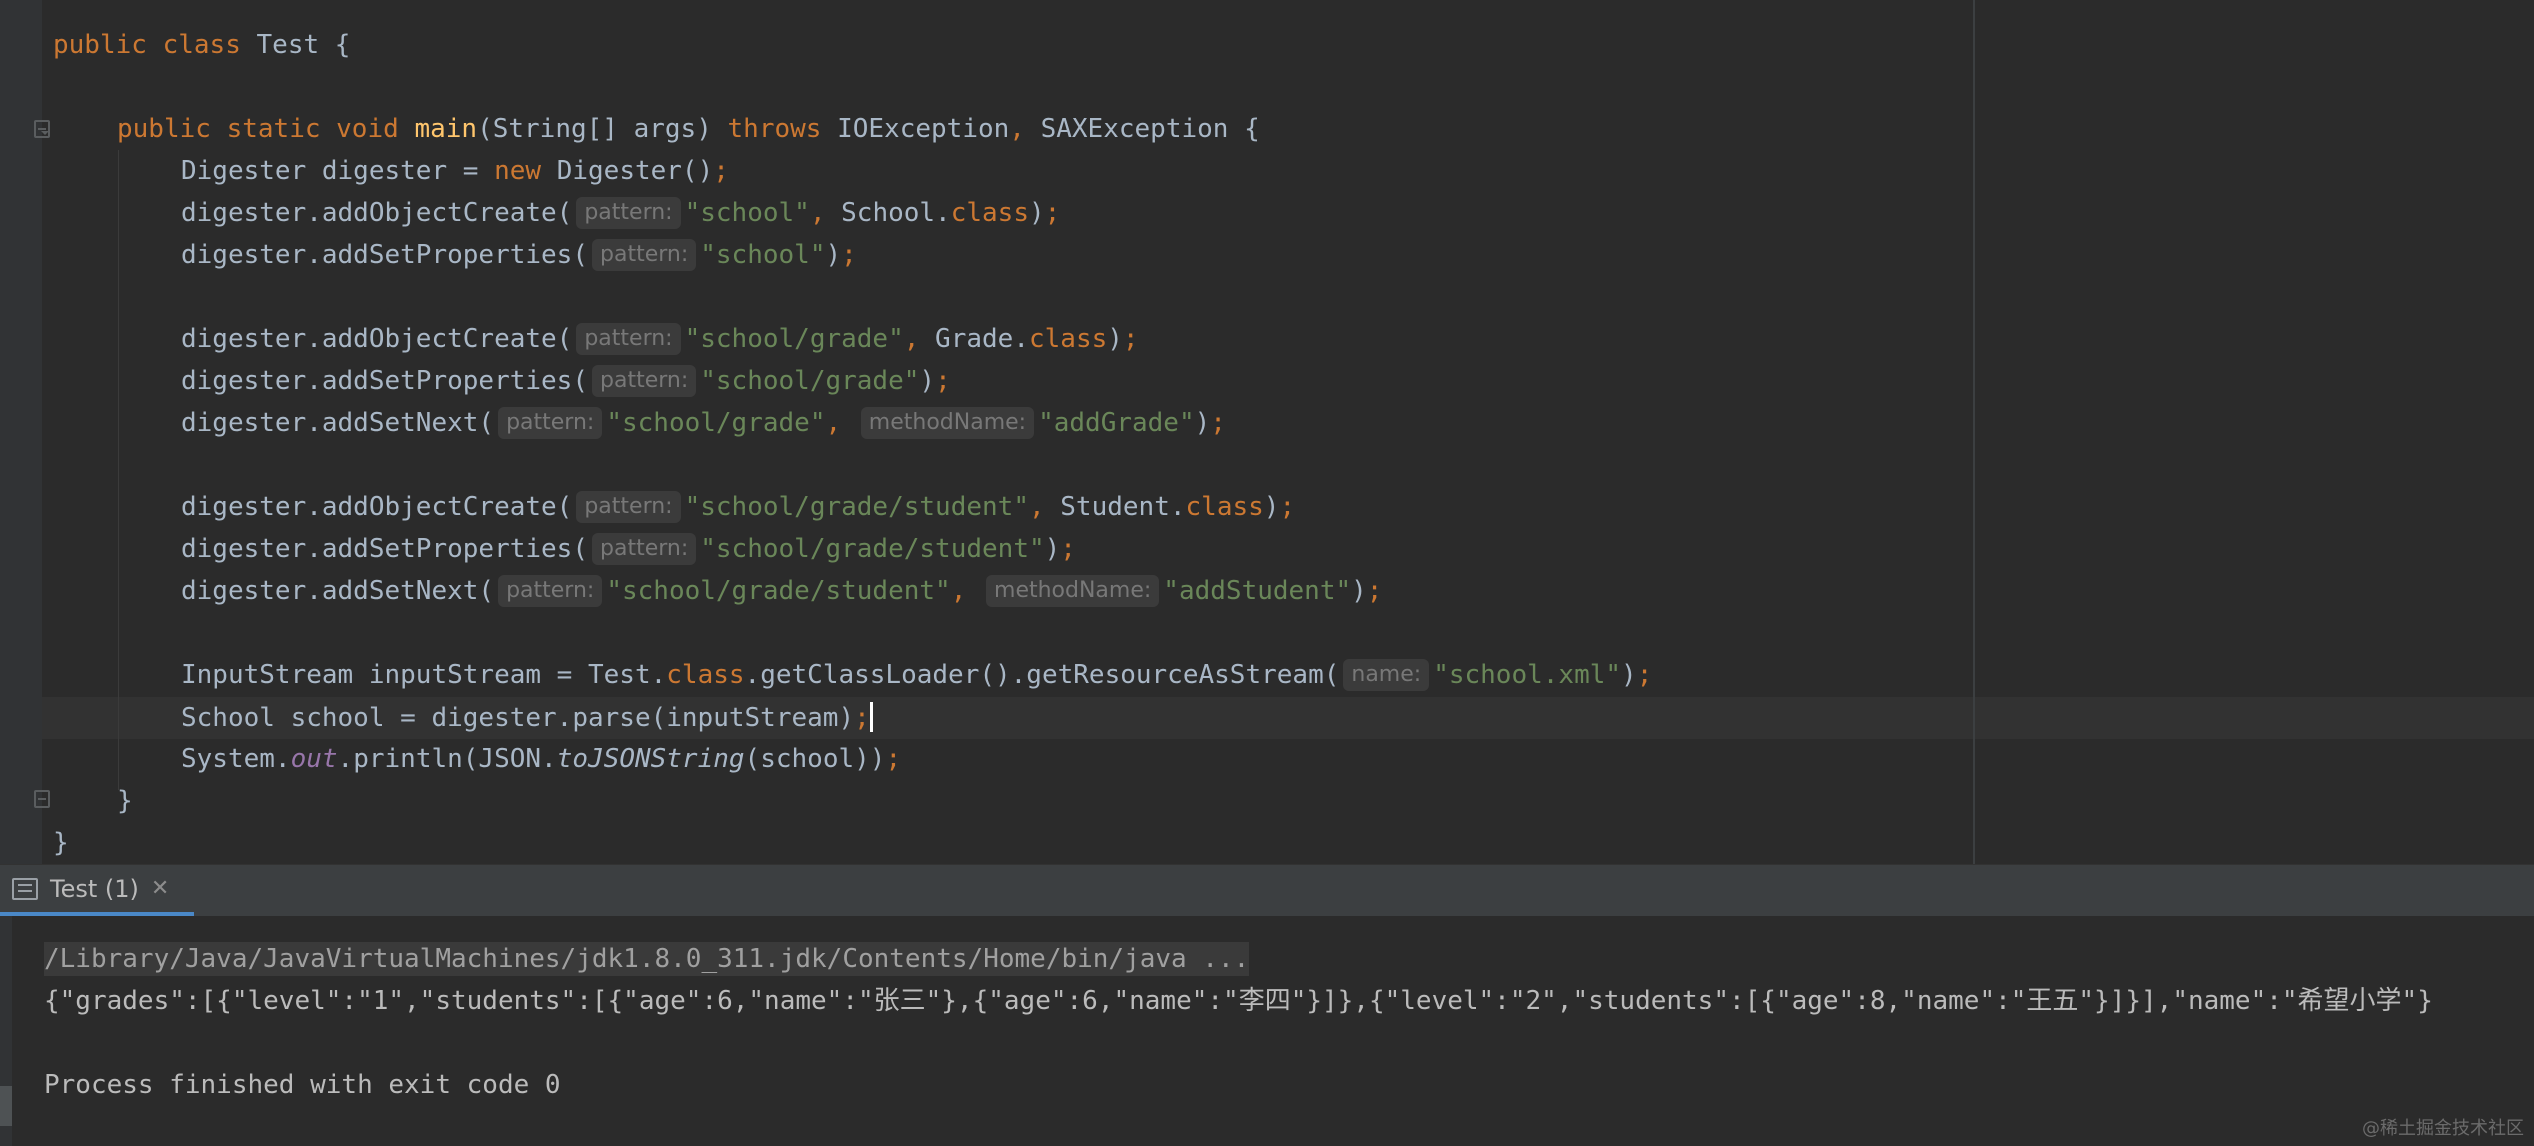 The image size is (2534, 1146). What do you see at coordinates (974, 339) in the screenshot?
I see `code-text: Grade.` at bounding box center [974, 339].